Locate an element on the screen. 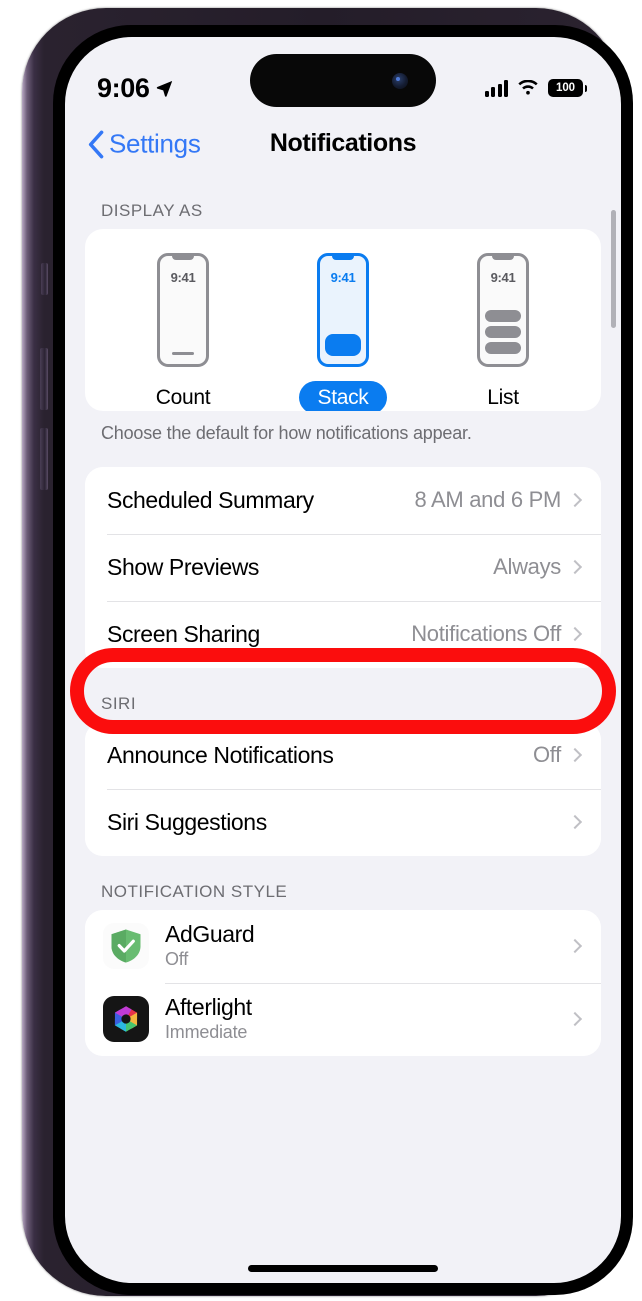 This screenshot has height=1301, width=642. row-announce-notifications-label: Announce Notifications is located at coordinates (220, 754).